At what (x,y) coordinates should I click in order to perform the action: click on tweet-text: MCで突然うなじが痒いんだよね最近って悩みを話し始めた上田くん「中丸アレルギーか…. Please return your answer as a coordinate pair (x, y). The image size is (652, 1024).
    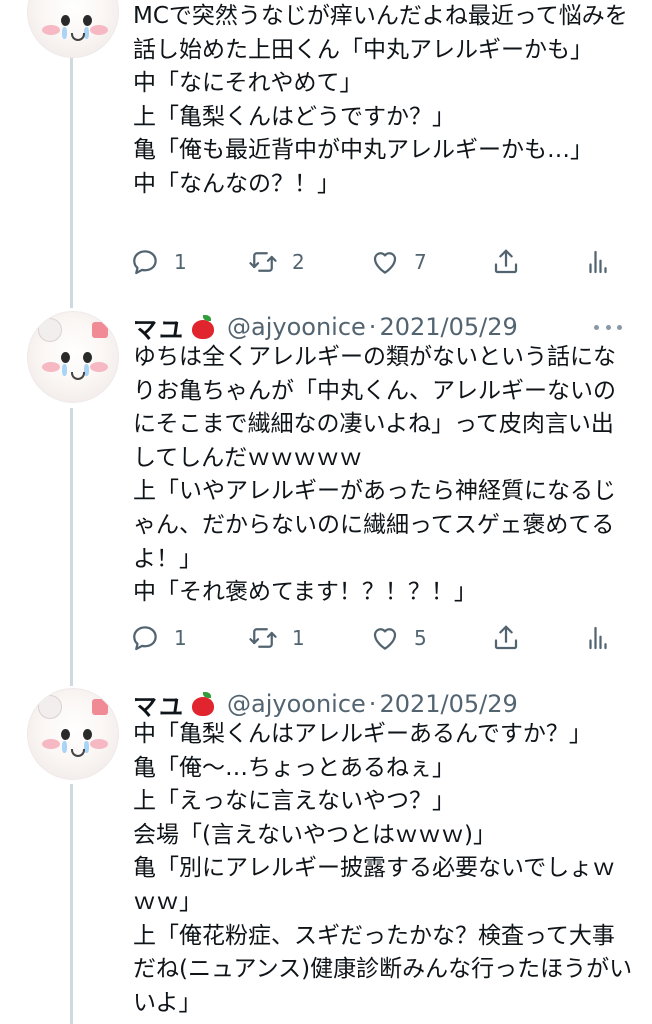
    Looking at the image, I should click on (380, 100).